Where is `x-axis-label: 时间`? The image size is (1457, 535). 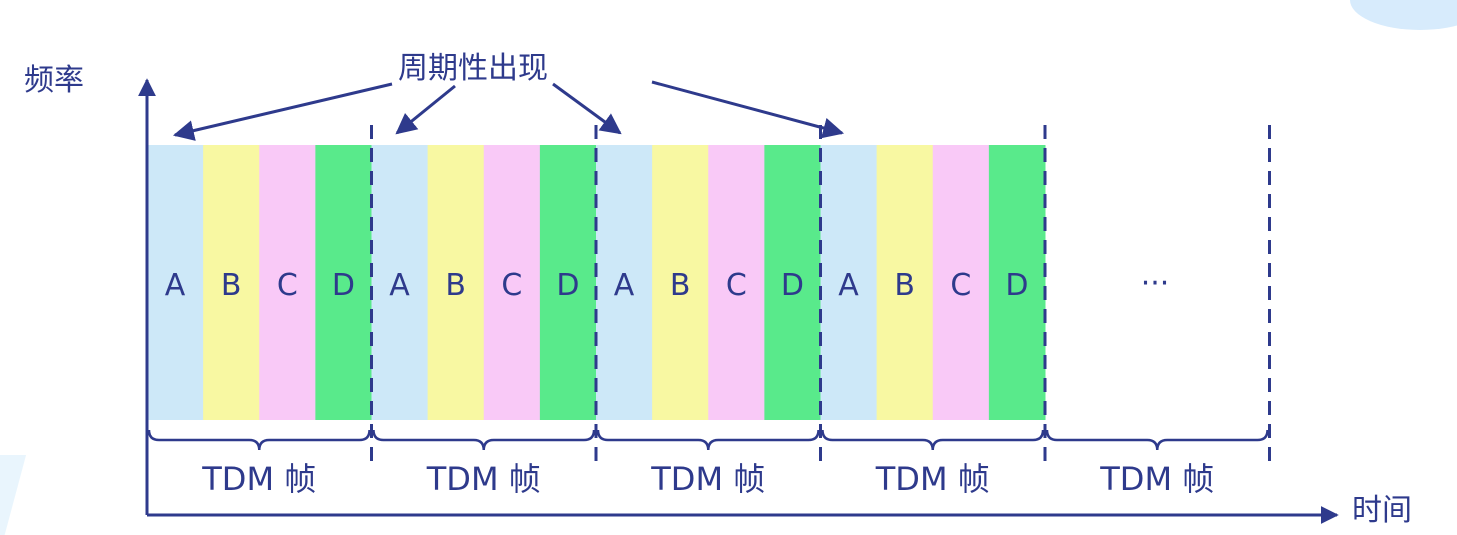 x-axis-label: 时间 is located at coordinates (1382, 510).